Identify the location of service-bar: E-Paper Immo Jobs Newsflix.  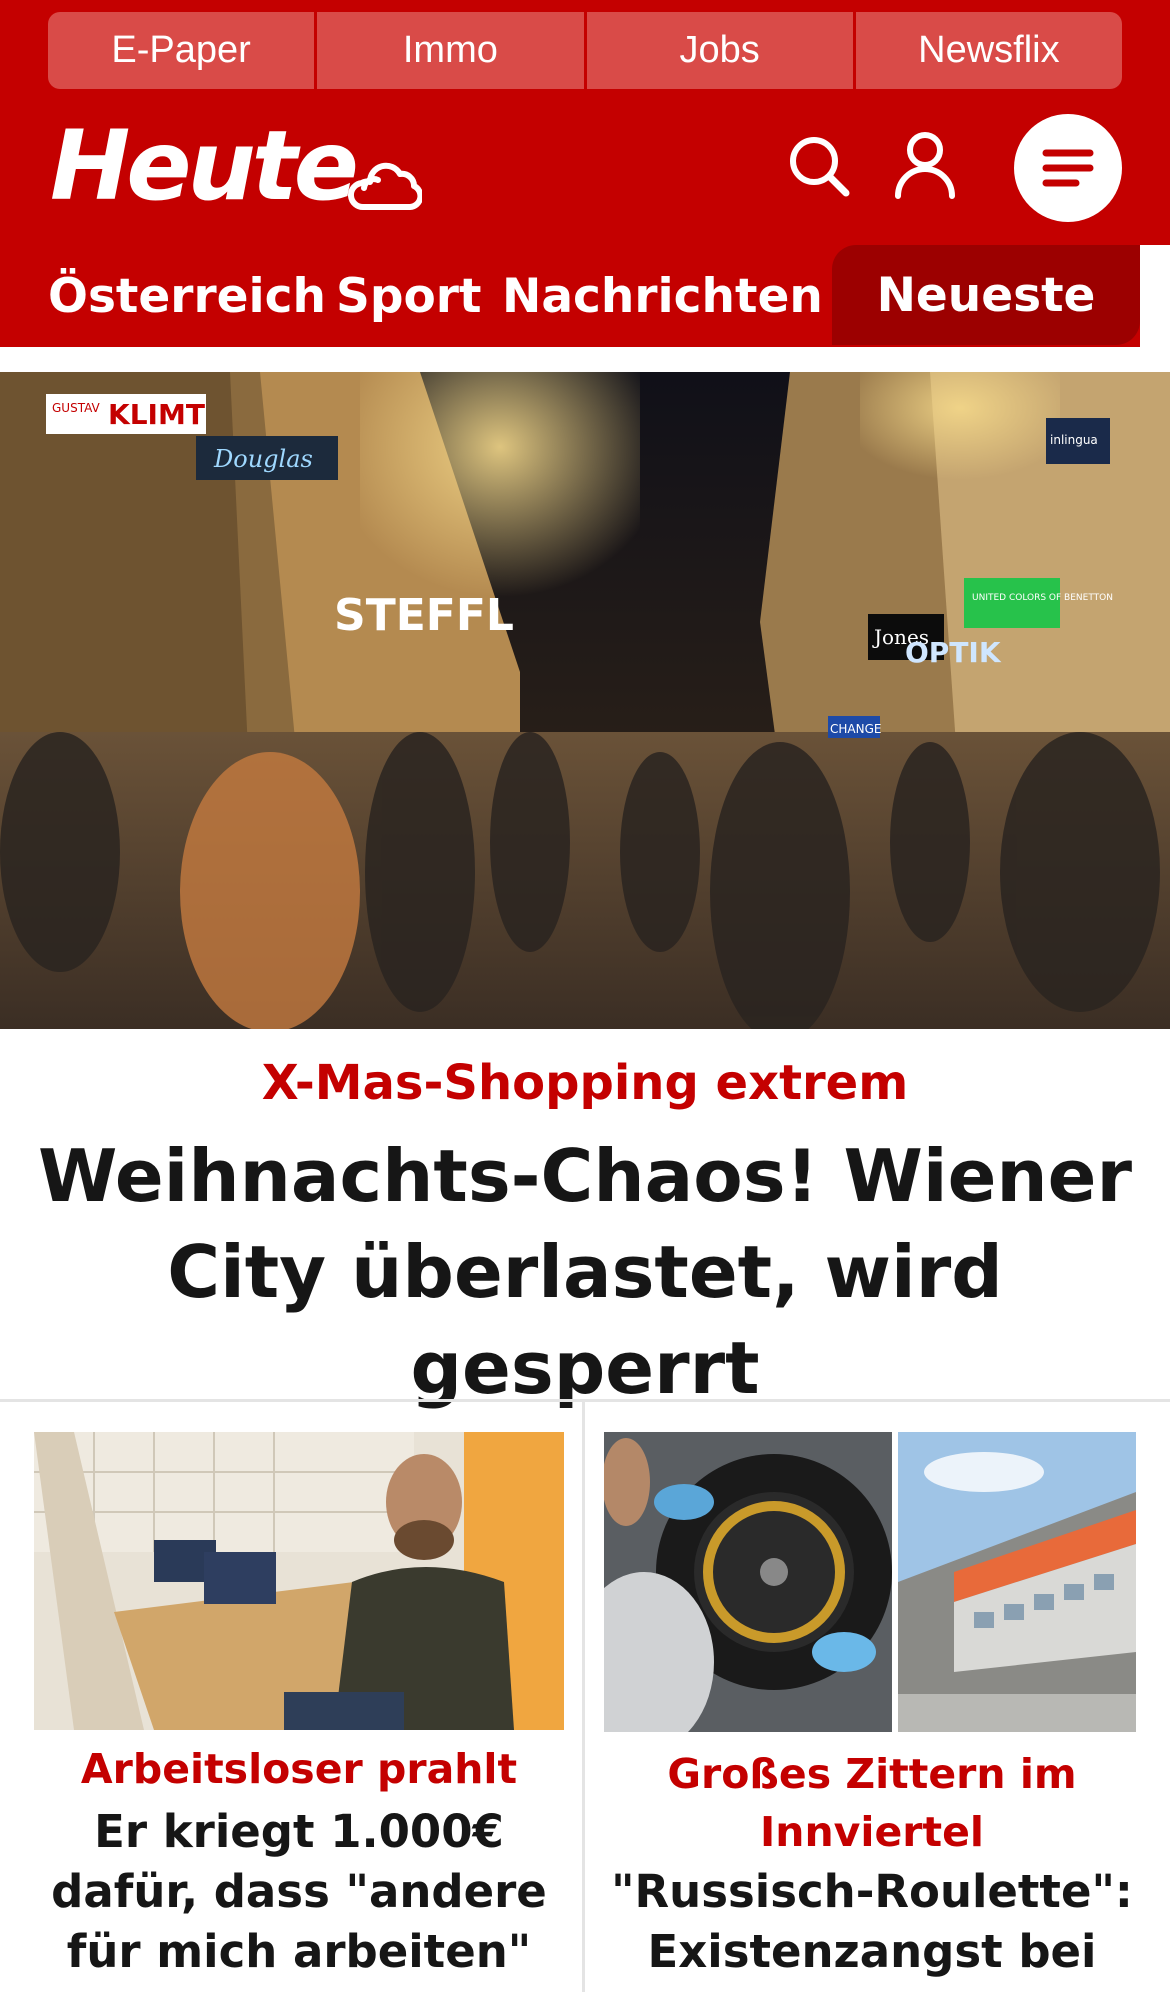
(585, 50).